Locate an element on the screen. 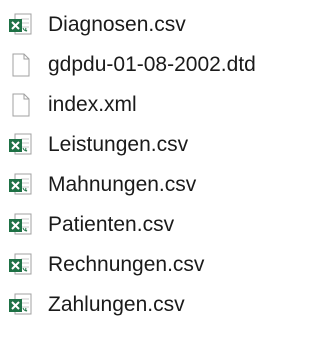 The height and width of the screenshot is (347, 320). file-item-index-xml: index.xml is located at coordinates (152, 105).